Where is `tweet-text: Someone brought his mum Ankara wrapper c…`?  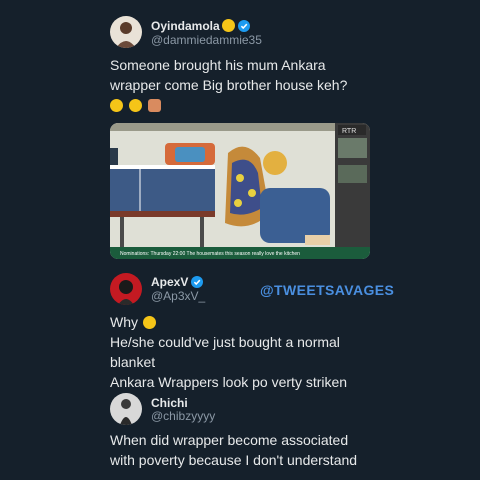
tweet-text: Someone brought his mum Ankara wrapper c… is located at coordinates (270, 85).